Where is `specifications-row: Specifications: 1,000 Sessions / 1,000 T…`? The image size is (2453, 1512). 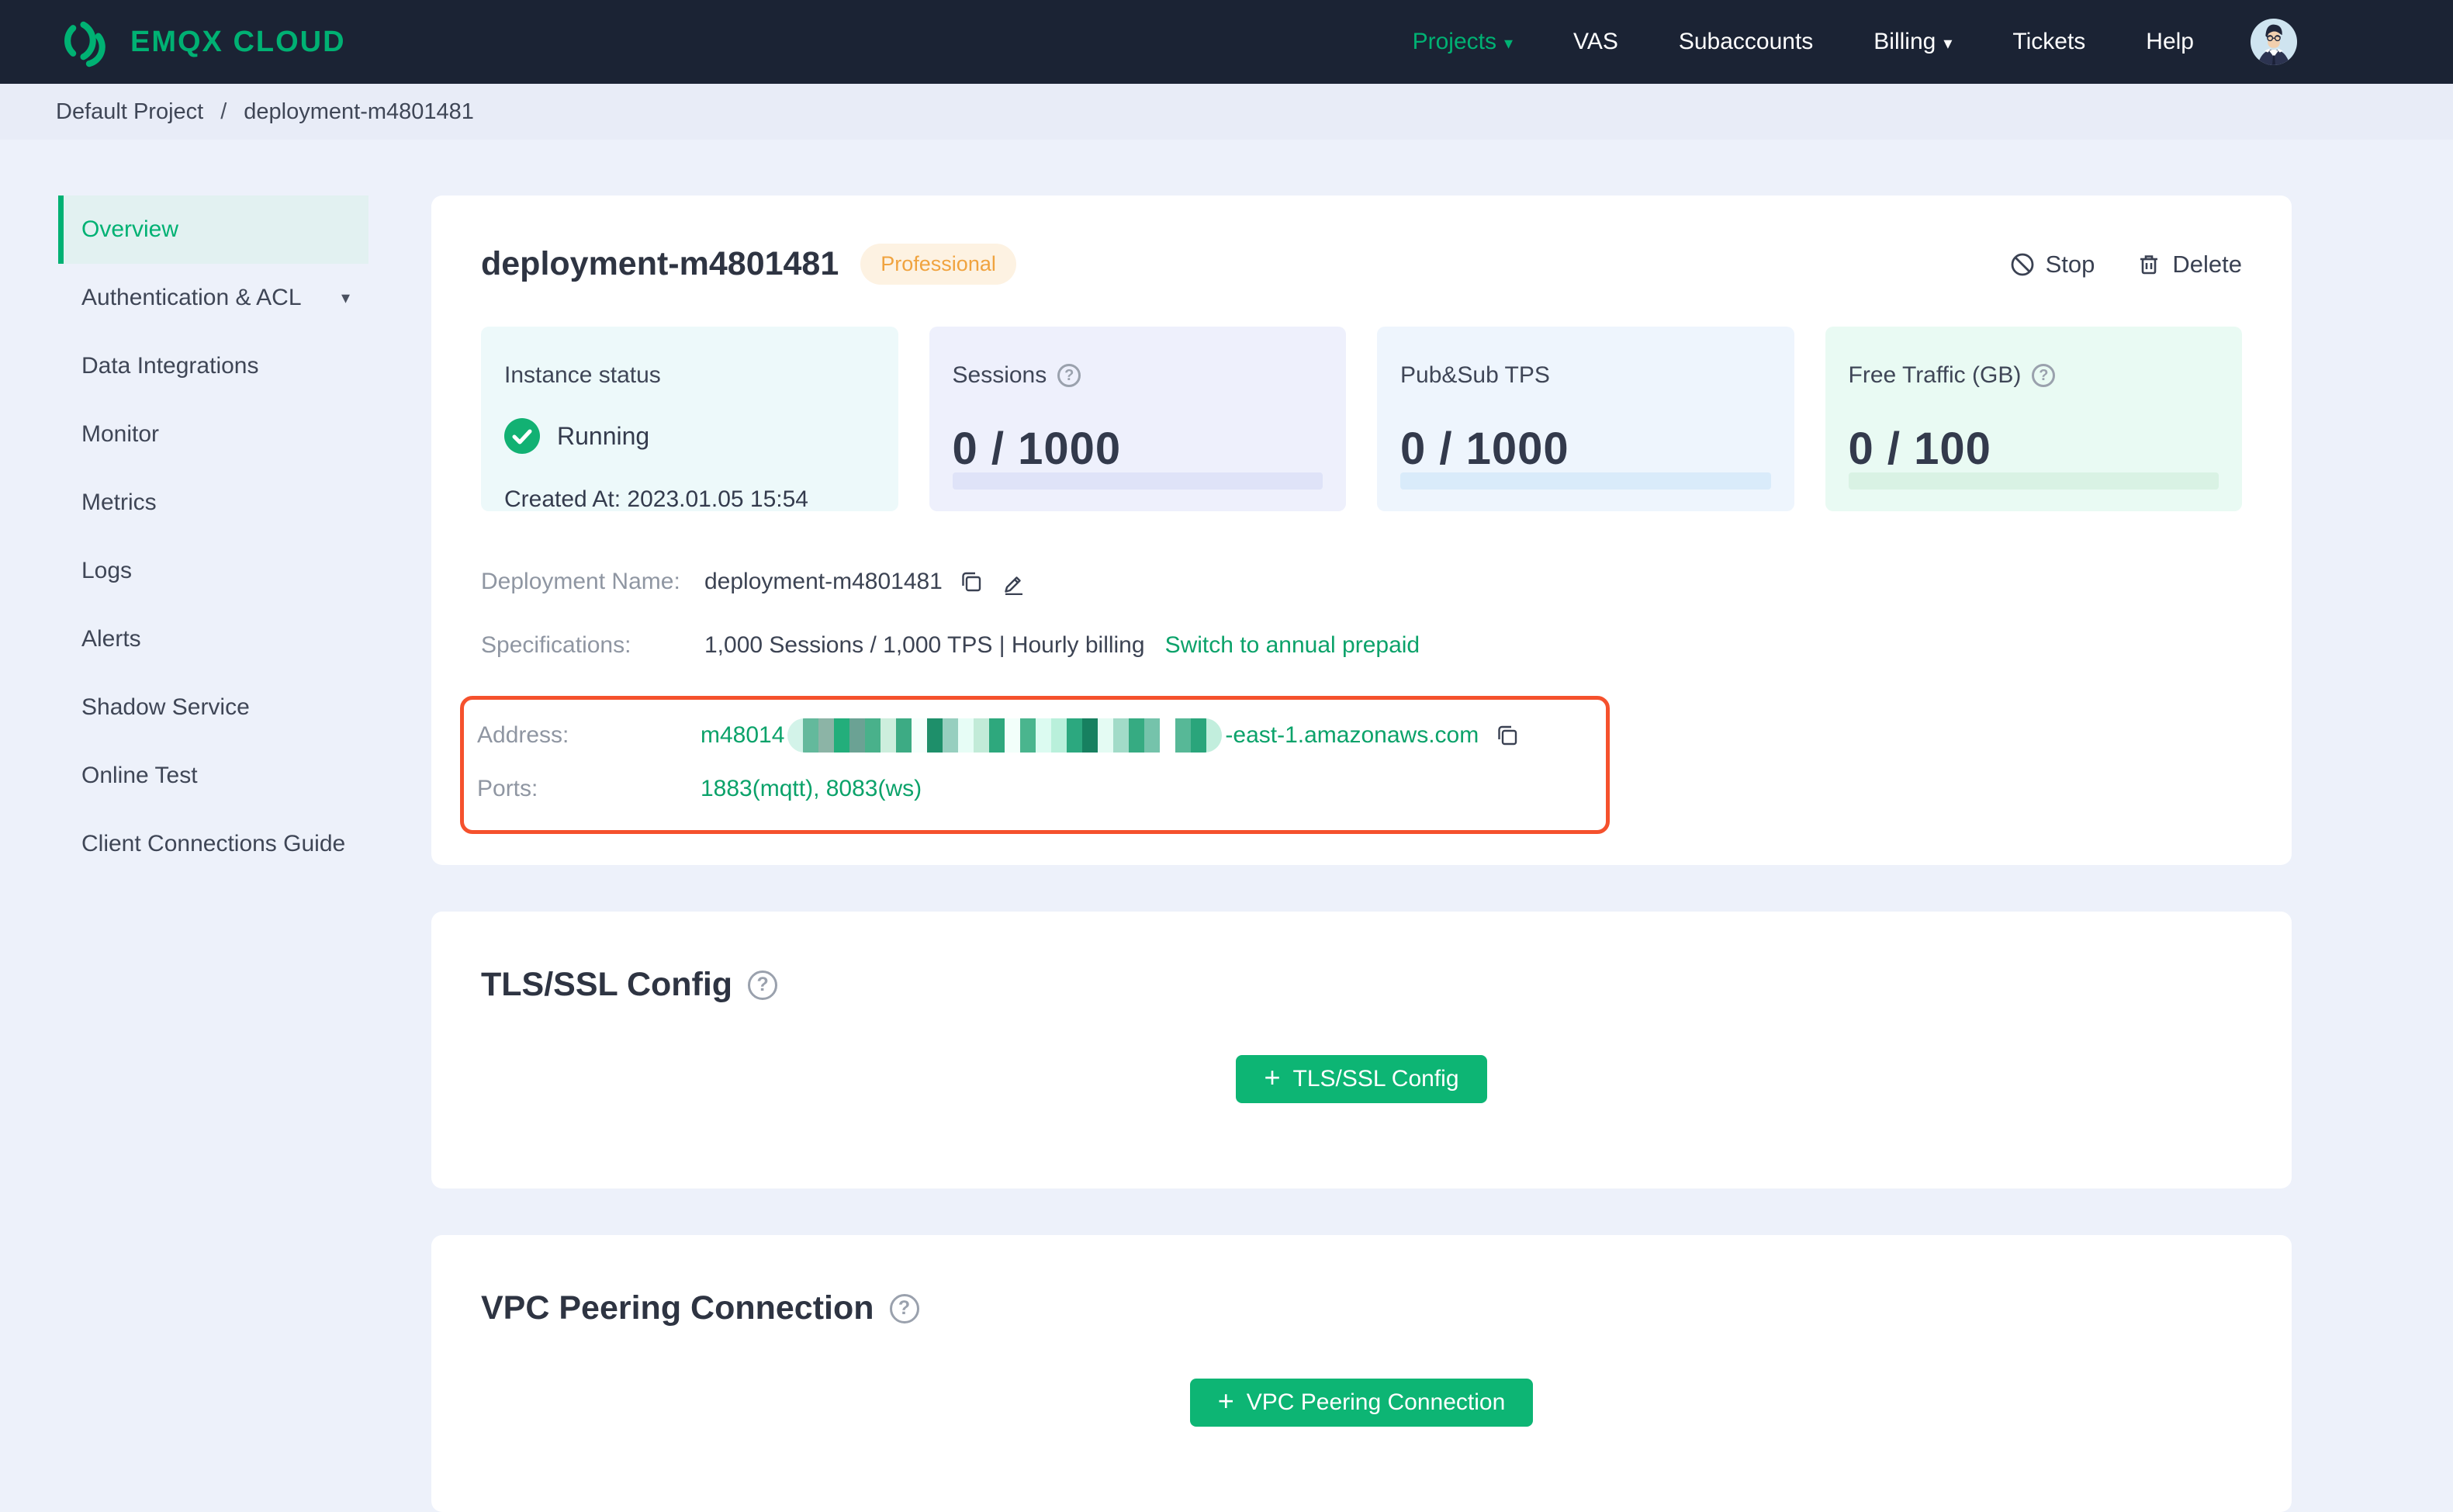 specifications-row: Specifications: 1,000 Sessions / 1,000 T… is located at coordinates (1361, 645).